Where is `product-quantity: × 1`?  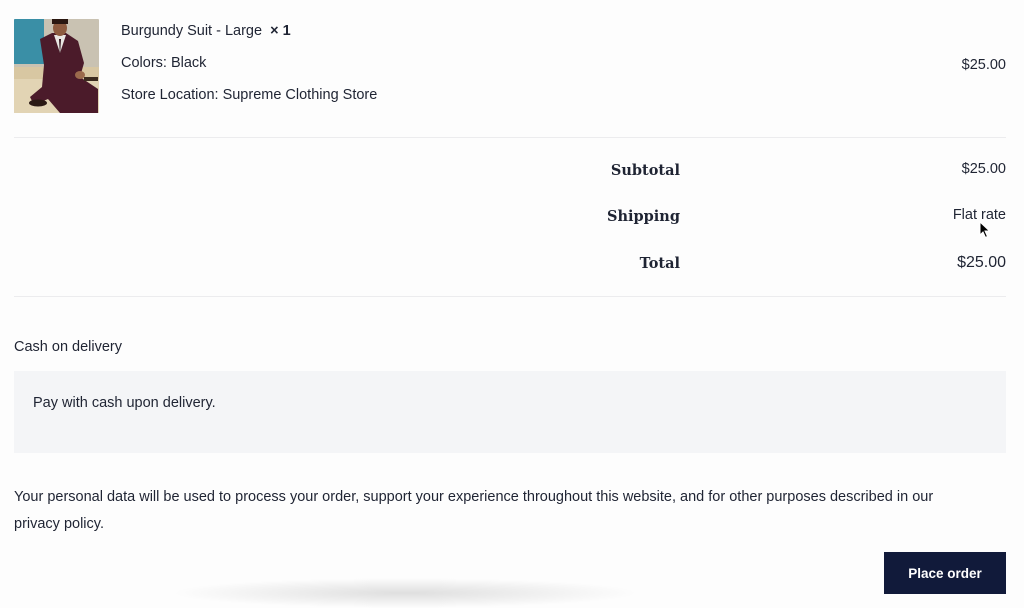 product-quantity: × 1 is located at coordinates (280, 31).